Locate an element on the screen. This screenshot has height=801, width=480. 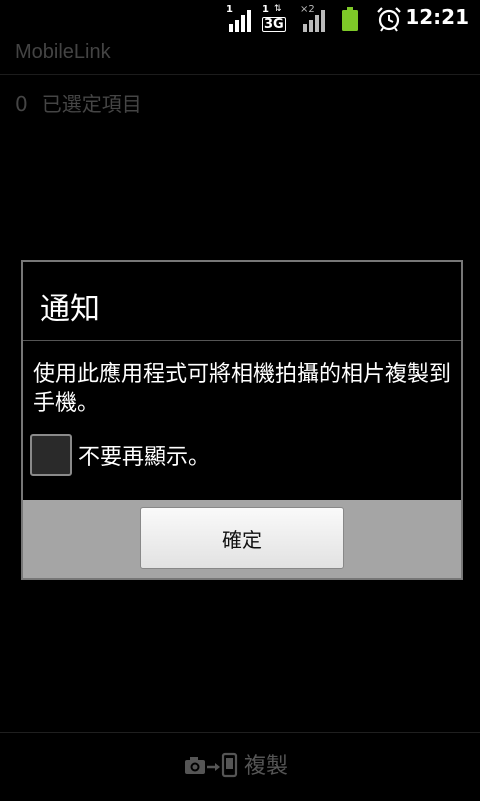
copy-label: 複製 is located at coordinates (266, 764).